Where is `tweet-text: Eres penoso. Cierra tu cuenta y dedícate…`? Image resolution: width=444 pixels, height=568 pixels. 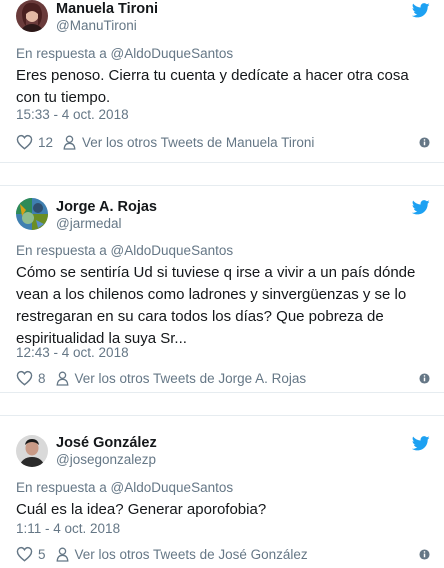
tweet-text: Eres penoso. Cierra tu cuenta y dedícate… is located at coordinates (212, 86).